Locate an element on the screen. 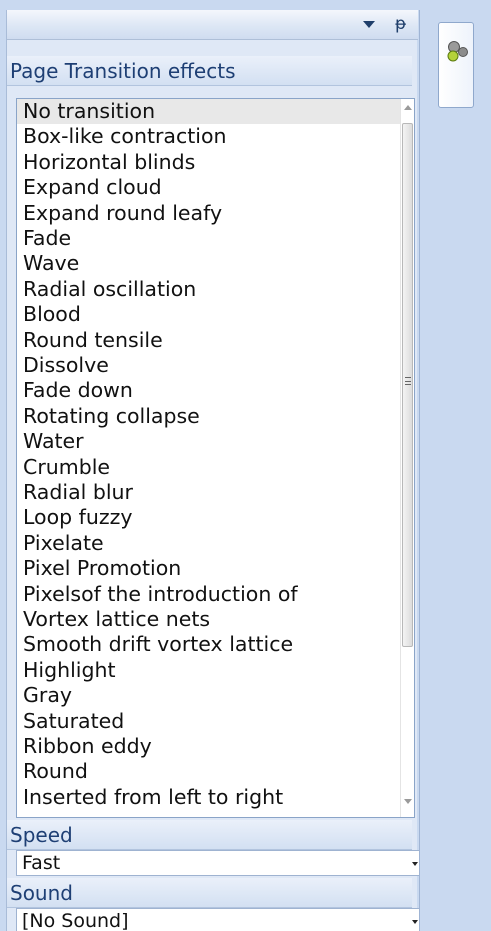  list-scrollbar is located at coordinates (407, 458).